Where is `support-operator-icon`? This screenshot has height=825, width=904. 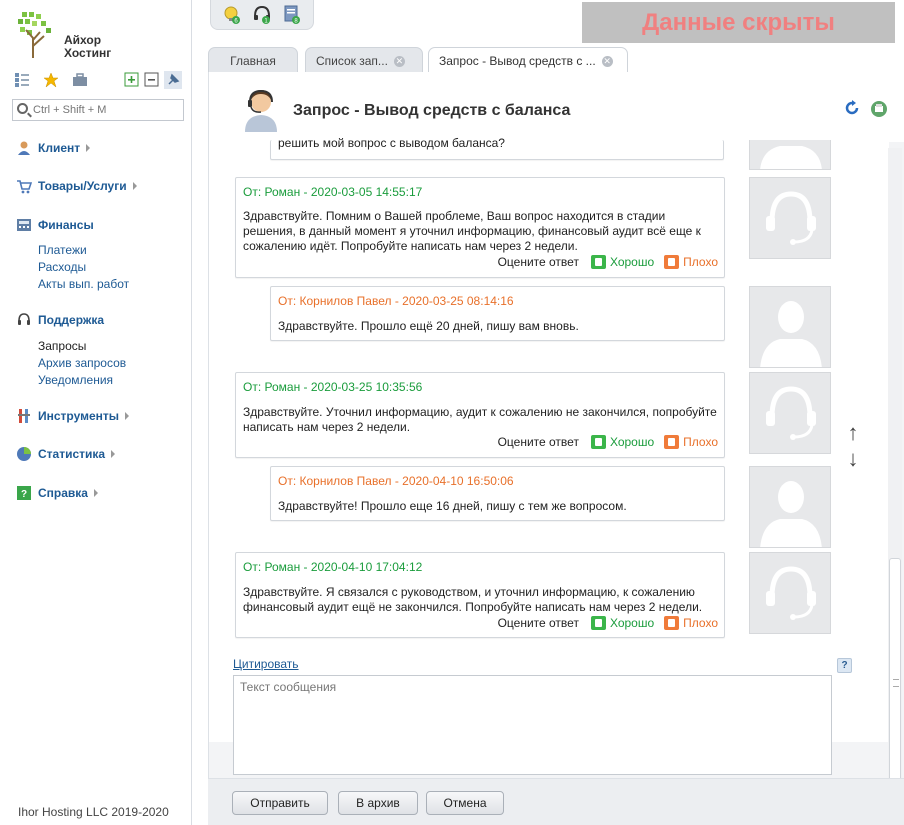 support-operator-icon is located at coordinates (261, 110).